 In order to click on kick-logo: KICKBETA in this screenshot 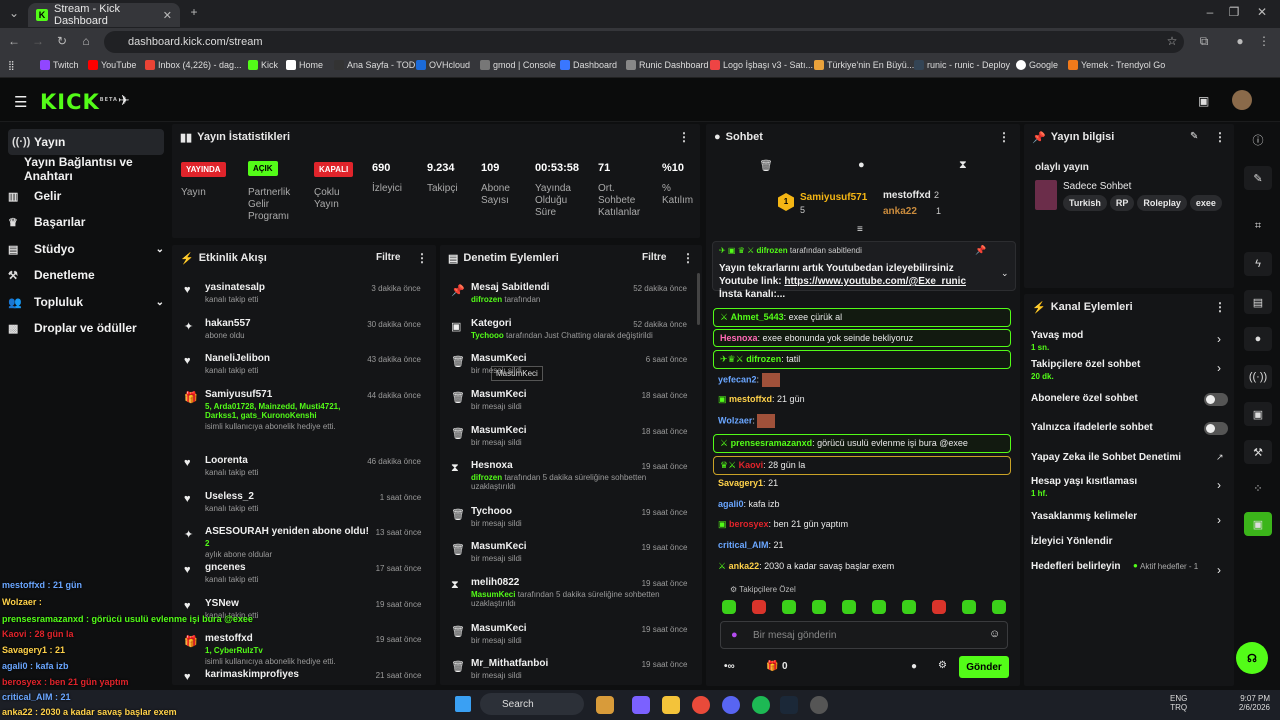, I will do `click(79, 102)`.